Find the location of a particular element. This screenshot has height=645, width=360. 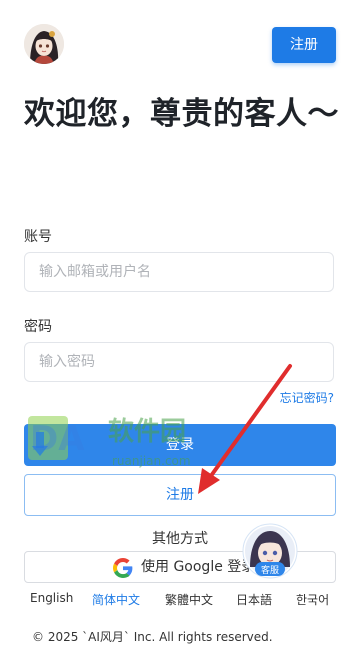

google-g-icon is located at coordinates (123, 568).